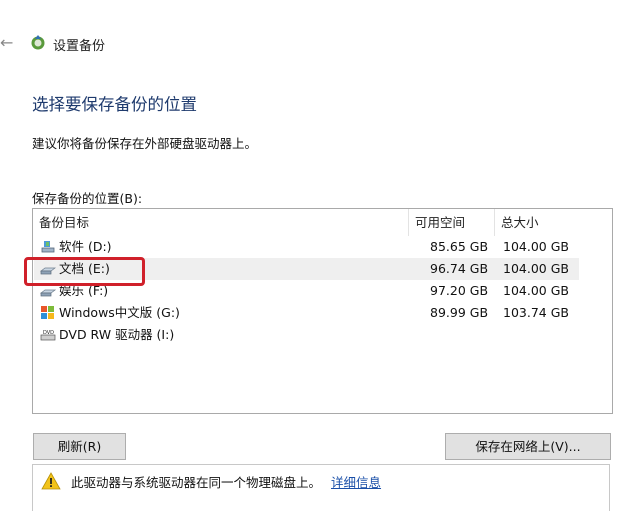 The height and width of the screenshot is (511, 640). I want to click on drive-name: 软件 (D:), so click(85, 246).